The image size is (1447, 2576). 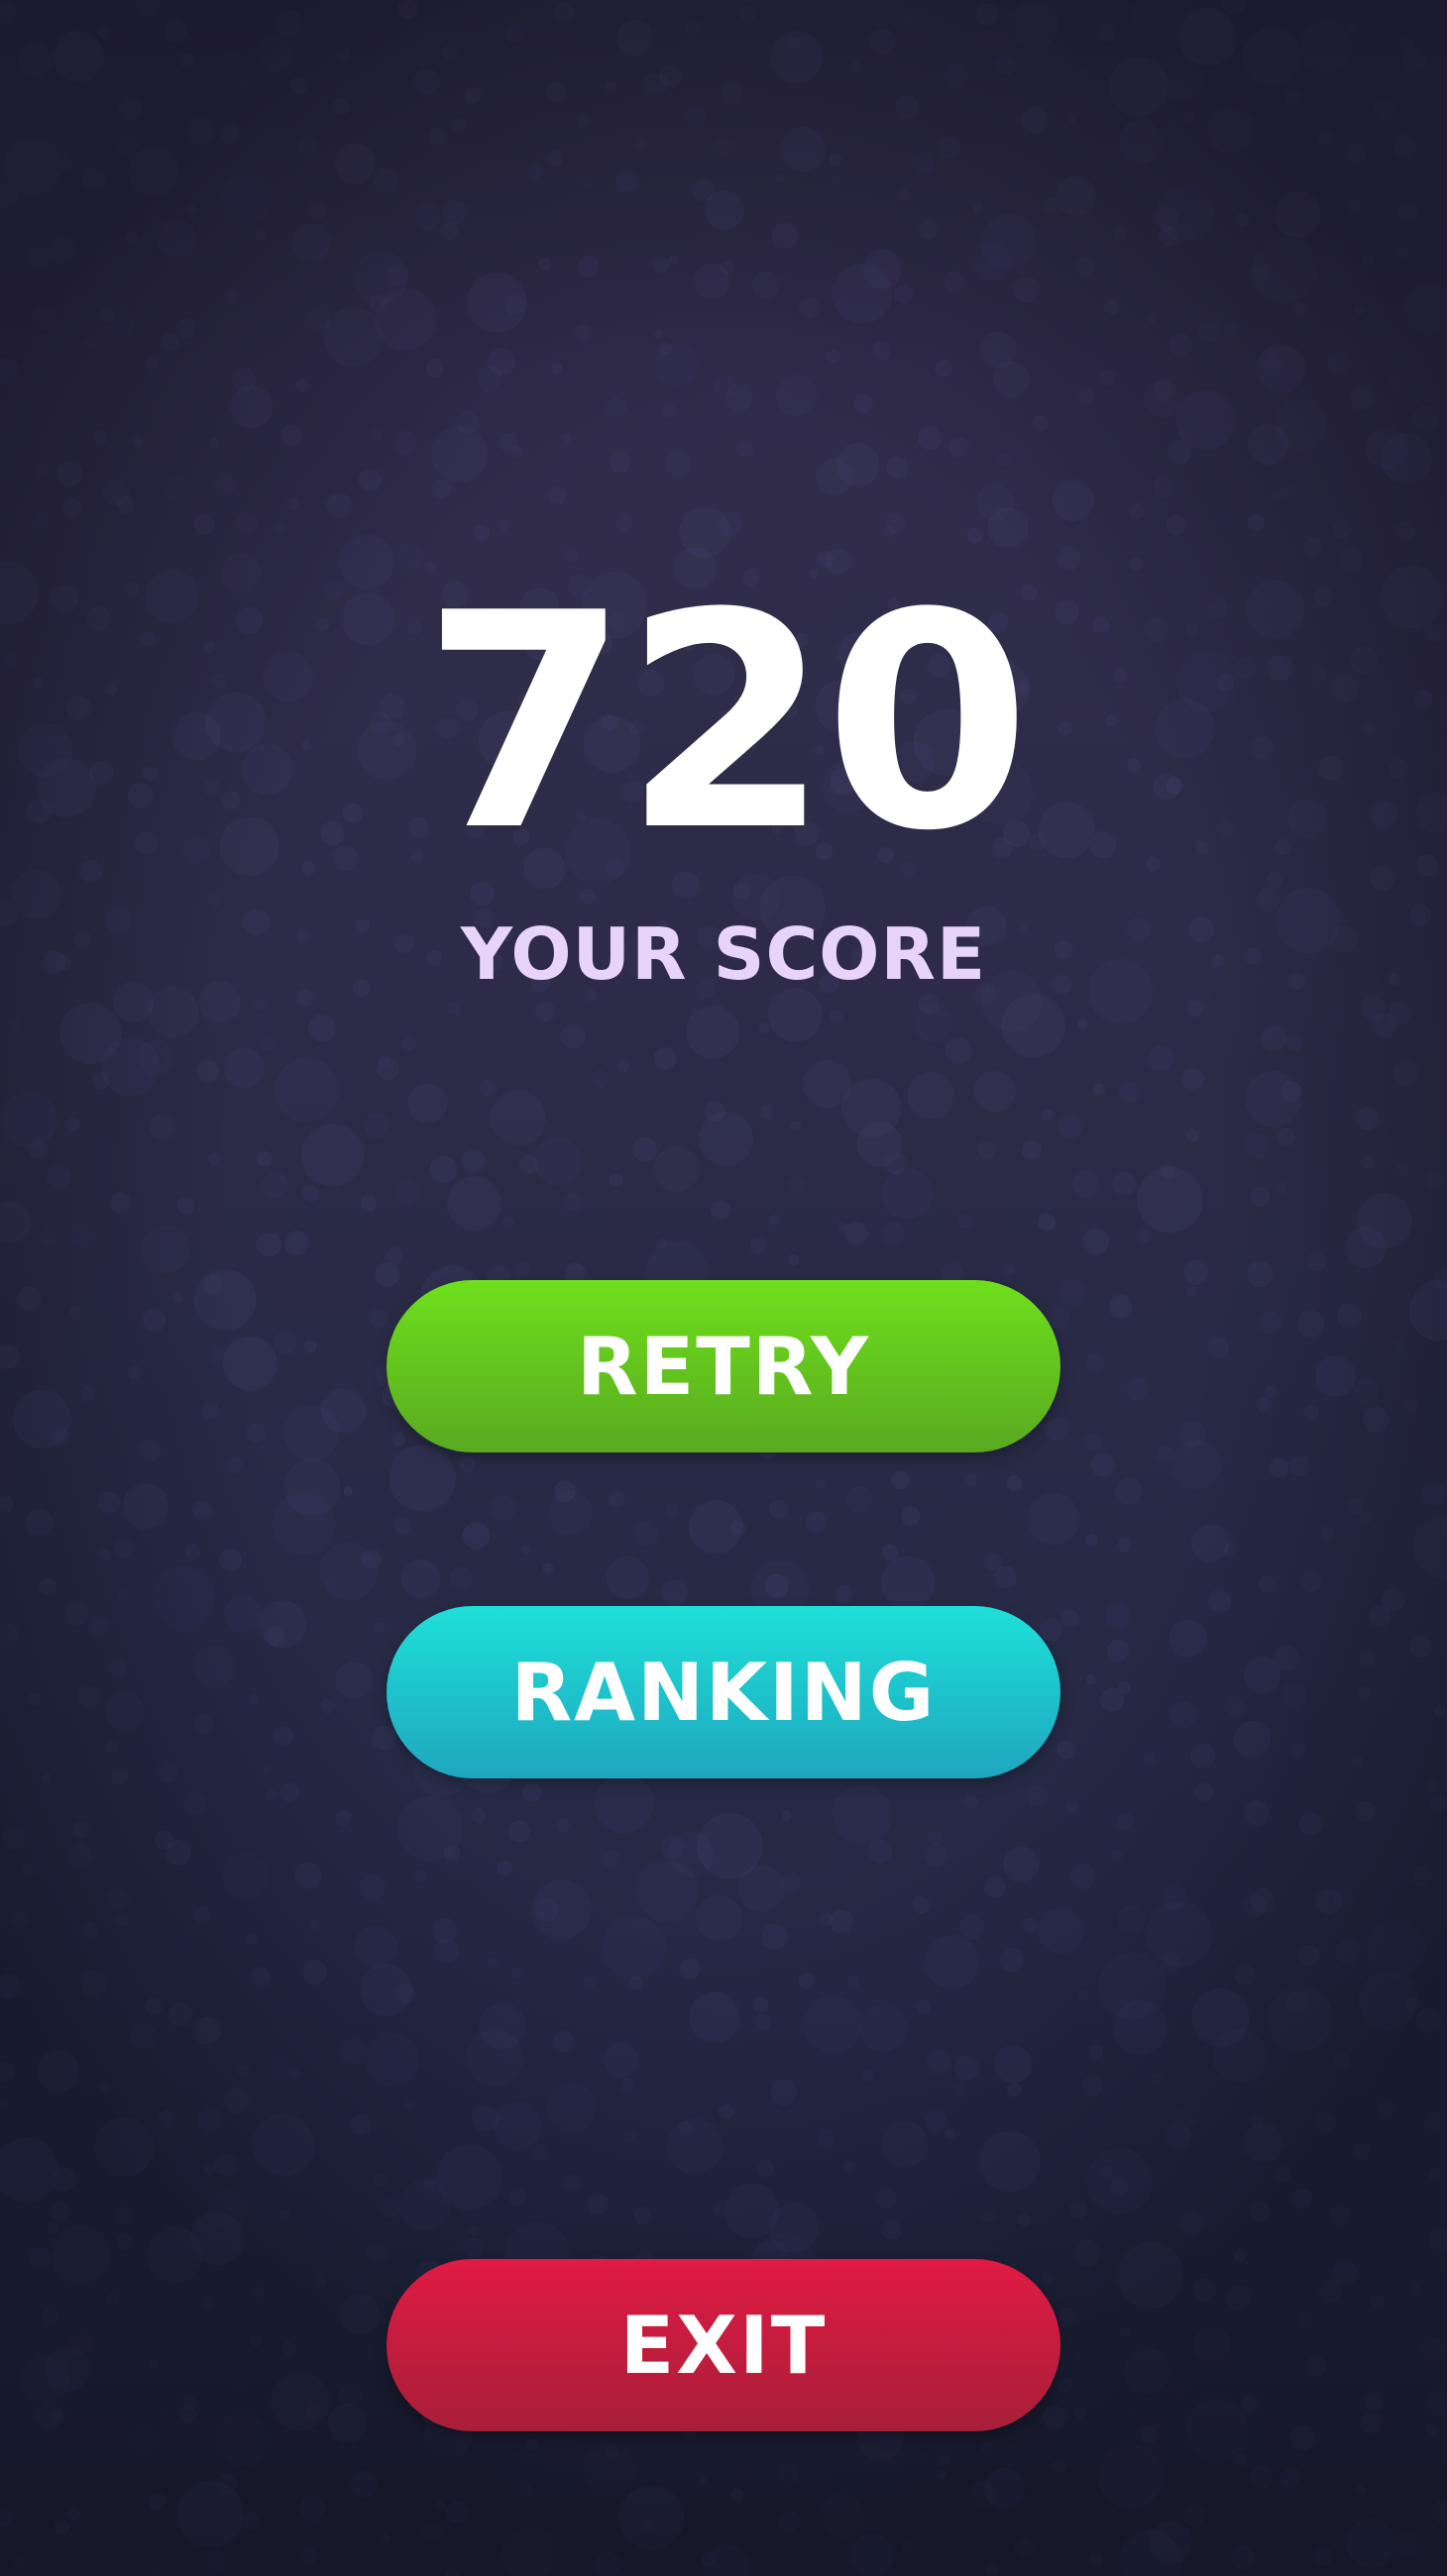 I want to click on ranking-button: RANKING, so click(x=723, y=1692).